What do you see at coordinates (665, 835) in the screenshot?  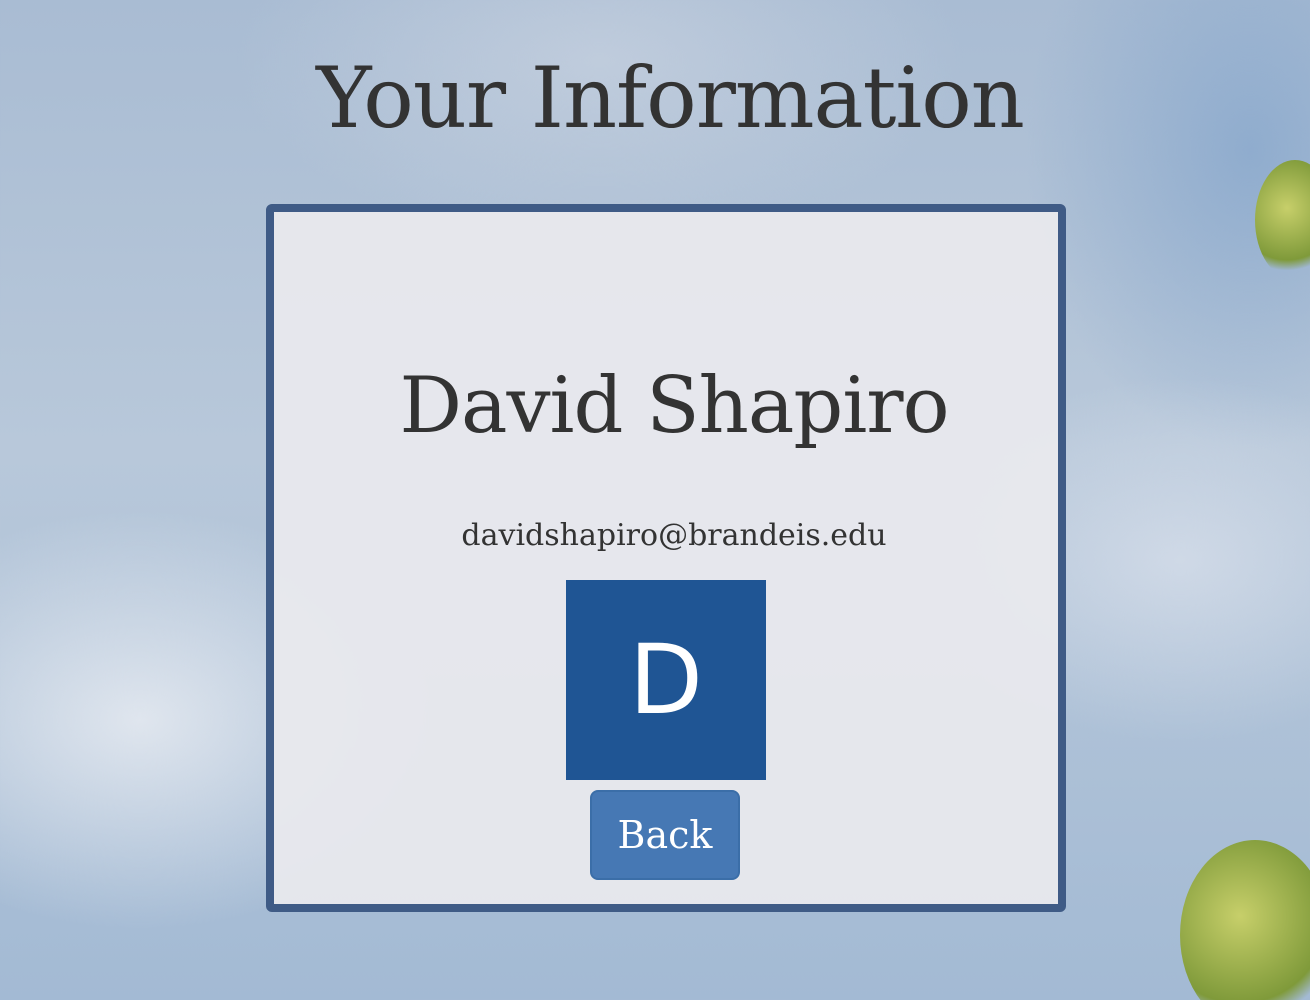 I see `back-button: Back` at bounding box center [665, 835].